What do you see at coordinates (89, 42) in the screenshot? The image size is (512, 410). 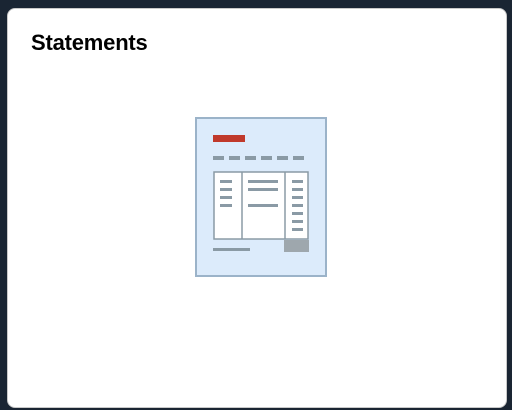 I see `tile-title: Statements` at bounding box center [89, 42].